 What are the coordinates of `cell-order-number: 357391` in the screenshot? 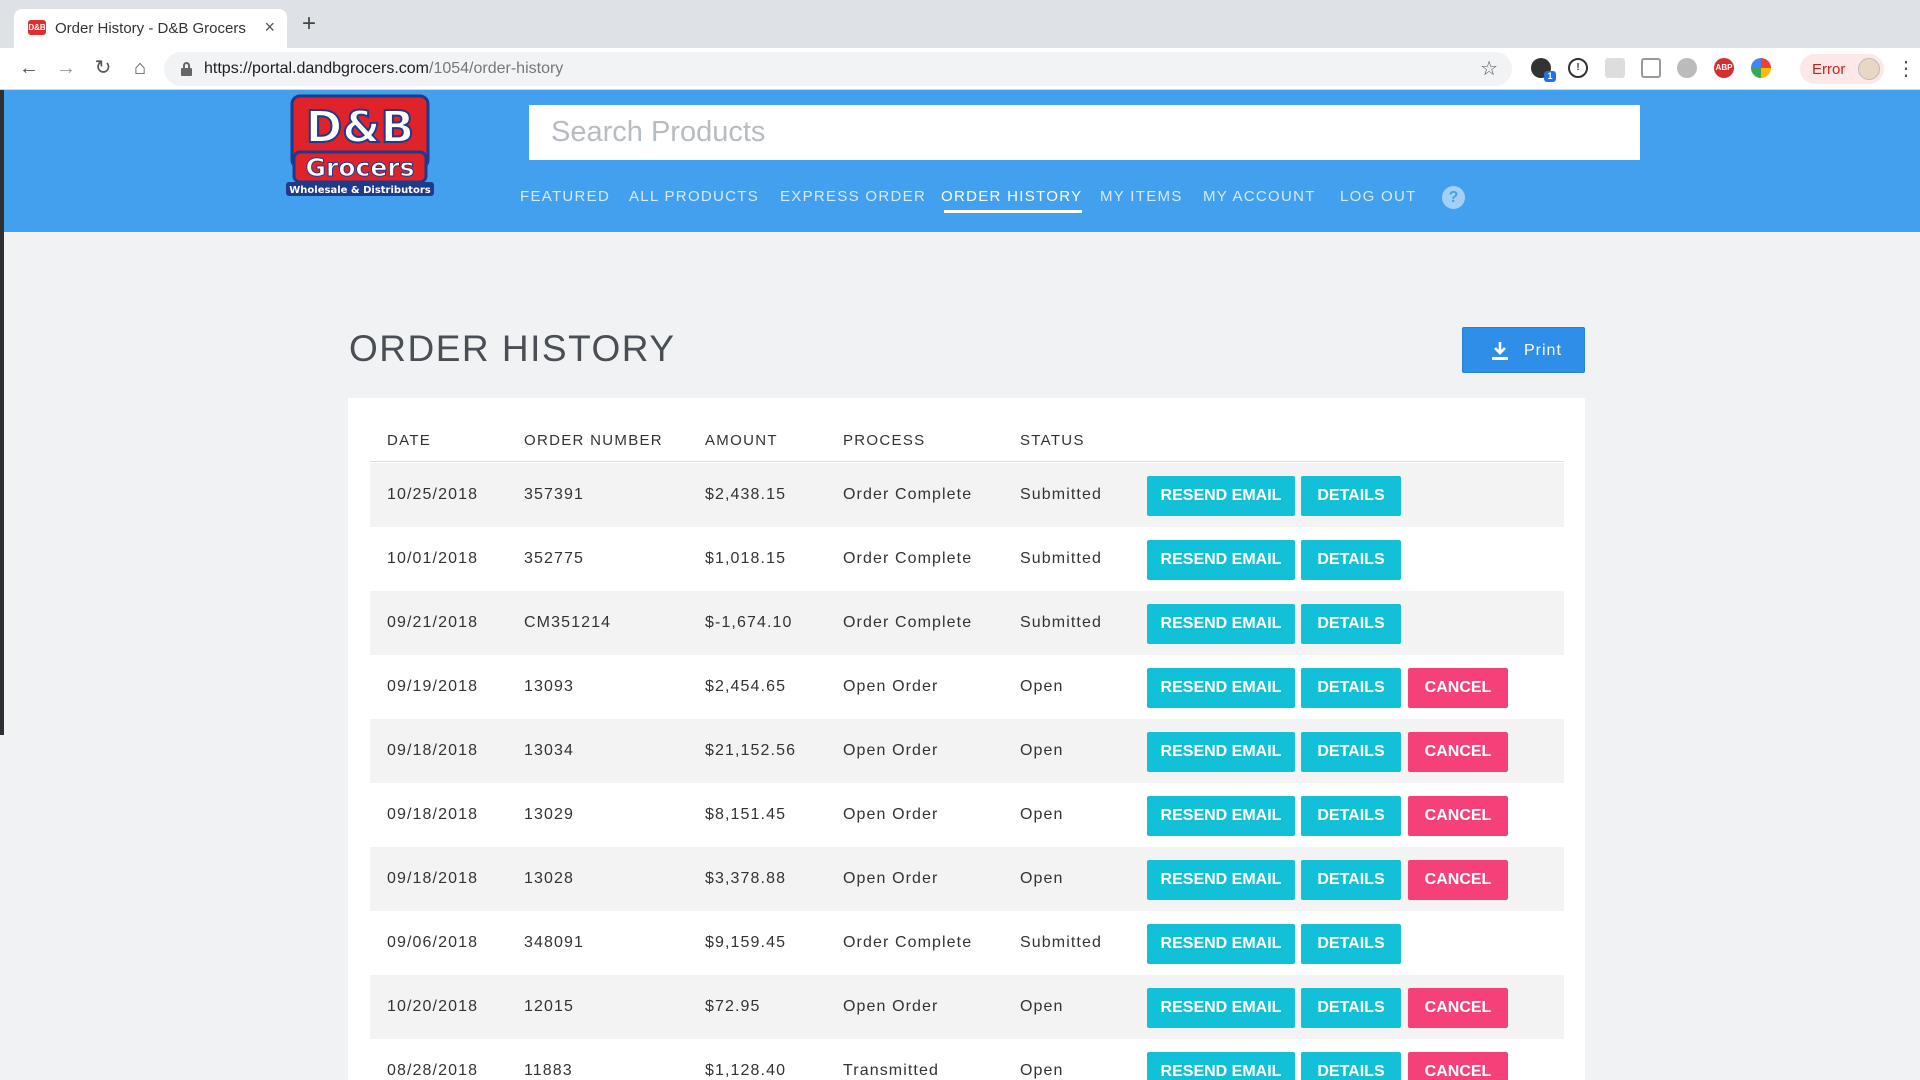 It's located at (554, 494).